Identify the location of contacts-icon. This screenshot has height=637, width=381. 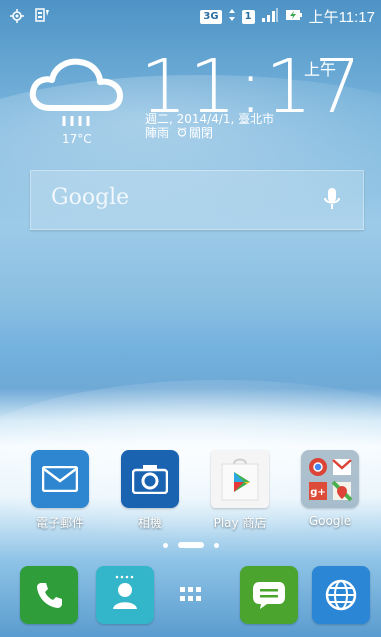
(125, 595).